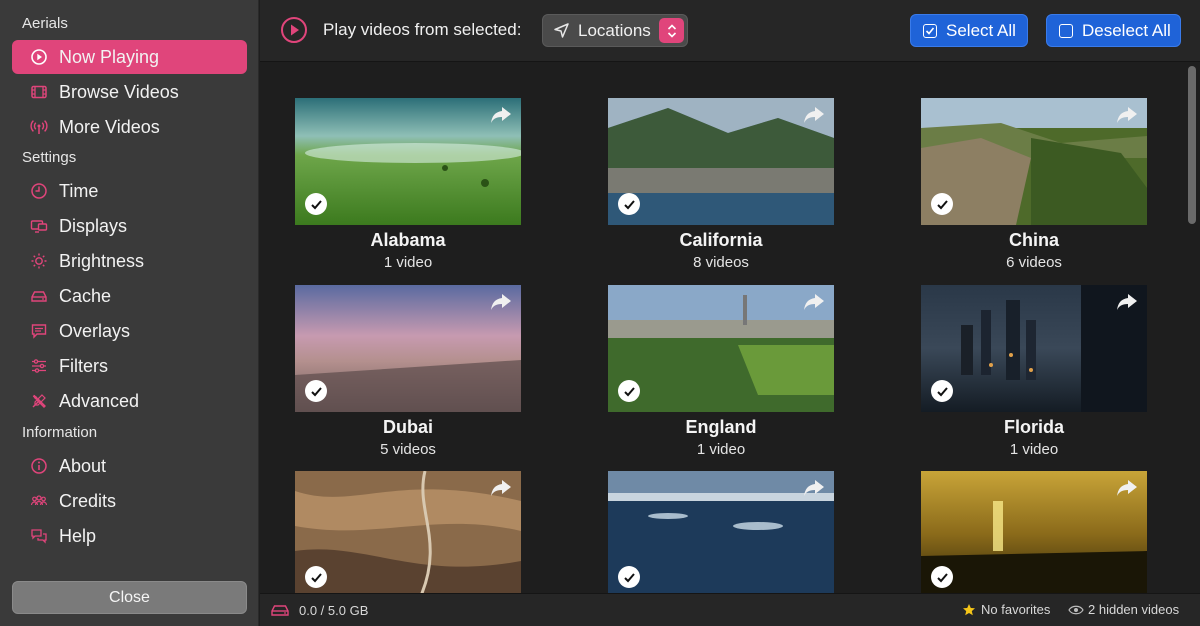  What do you see at coordinates (95, 330) in the screenshot?
I see `sidebar-item-label: Overlays` at bounding box center [95, 330].